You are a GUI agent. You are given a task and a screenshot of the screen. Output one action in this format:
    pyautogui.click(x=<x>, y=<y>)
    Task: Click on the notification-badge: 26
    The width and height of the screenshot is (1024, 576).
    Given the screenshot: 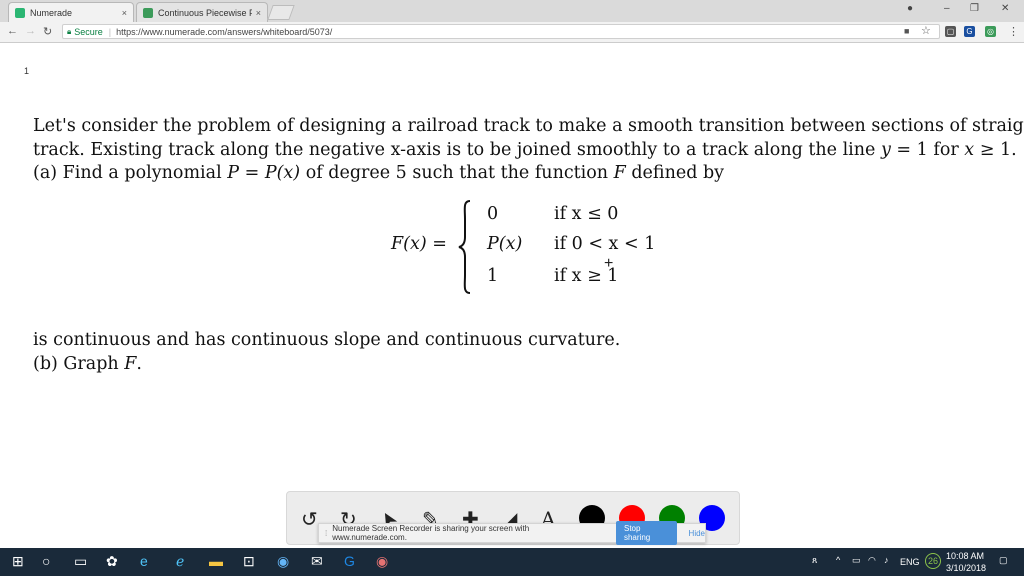 What is the action you would take?
    pyautogui.click(x=933, y=561)
    